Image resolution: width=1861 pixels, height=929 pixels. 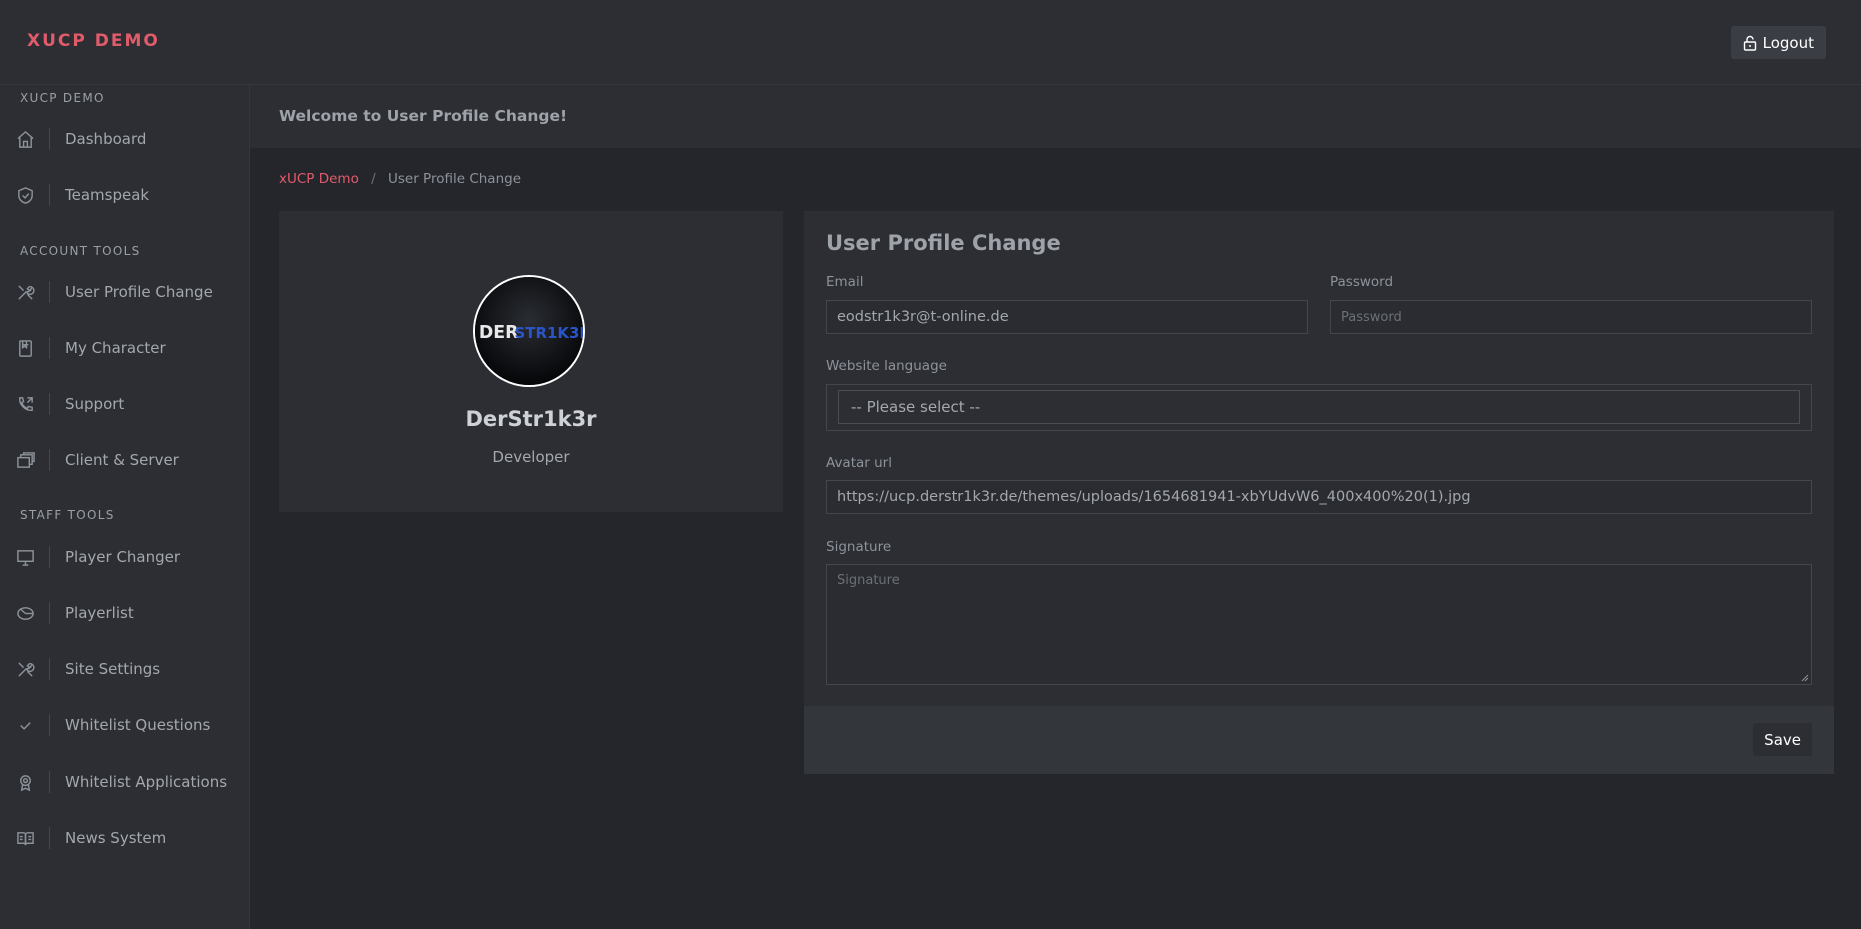 I want to click on sidebar-item-user-profile-change: User Profile Change, so click(x=125, y=292).